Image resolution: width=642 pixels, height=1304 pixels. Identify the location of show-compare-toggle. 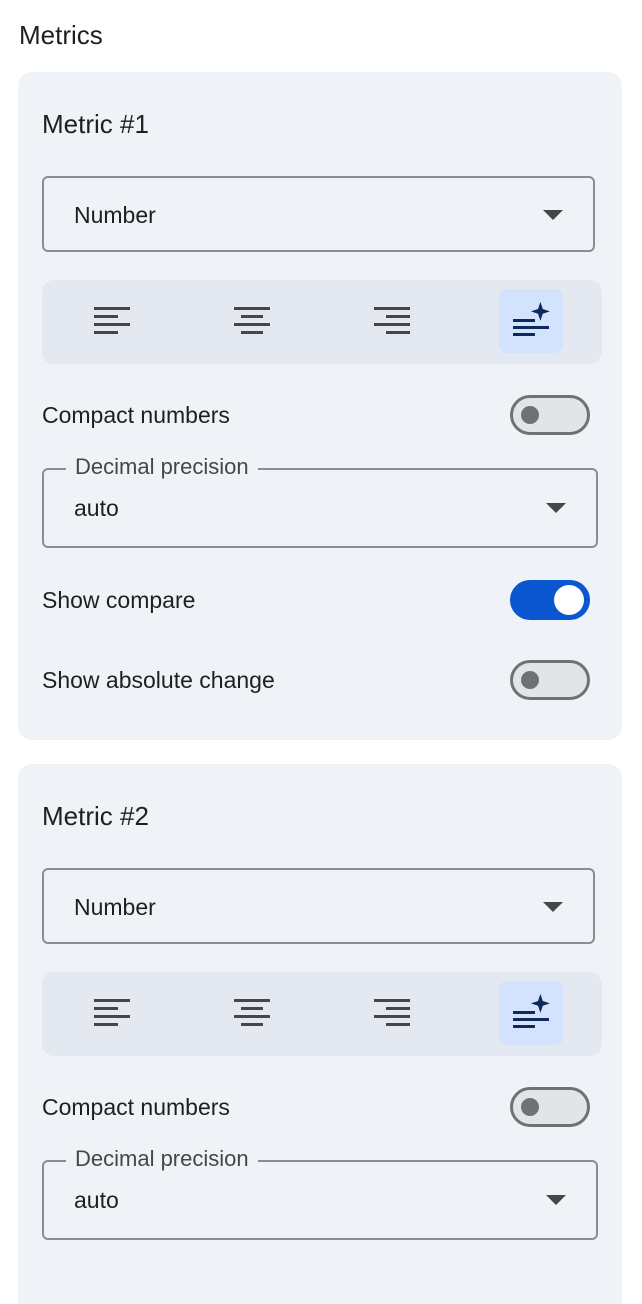
(550, 600).